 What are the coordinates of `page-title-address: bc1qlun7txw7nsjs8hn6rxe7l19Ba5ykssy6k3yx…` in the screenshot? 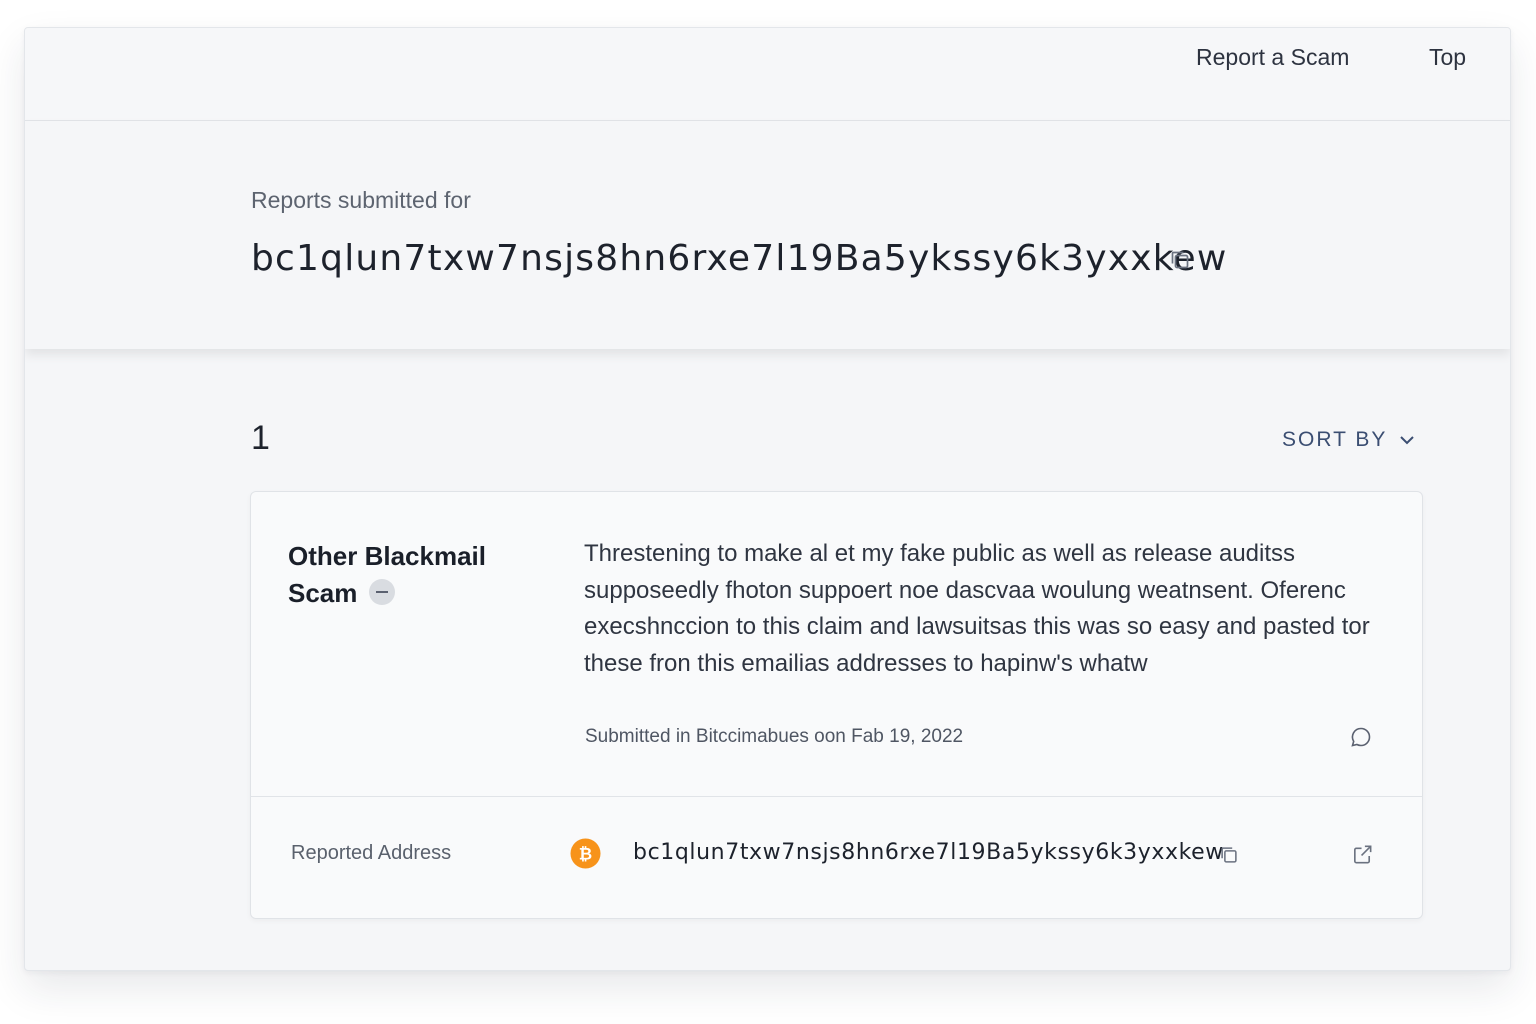 It's located at (739, 258).